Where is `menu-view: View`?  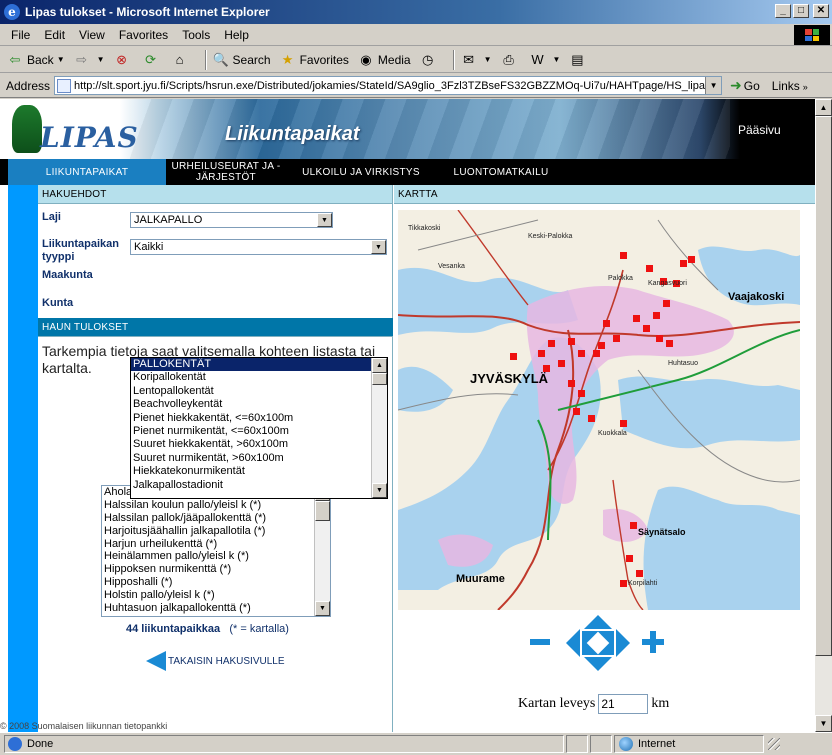
menu-view: View is located at coordinates (92, 35).